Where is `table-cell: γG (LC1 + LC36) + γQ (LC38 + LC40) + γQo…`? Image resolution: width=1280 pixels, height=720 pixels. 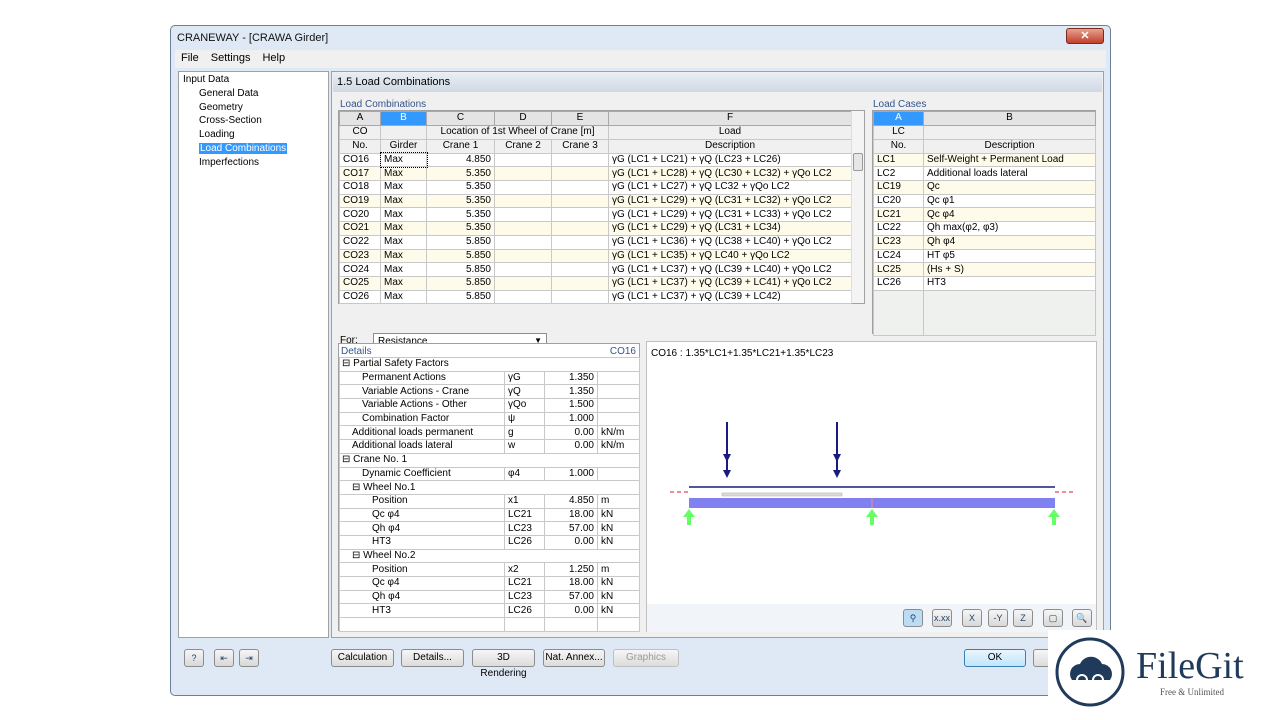
table-cell: γG (LC1 + LC36) + γQ (LC38 + LC40) + γQo… is located at coordinates (730, 242).